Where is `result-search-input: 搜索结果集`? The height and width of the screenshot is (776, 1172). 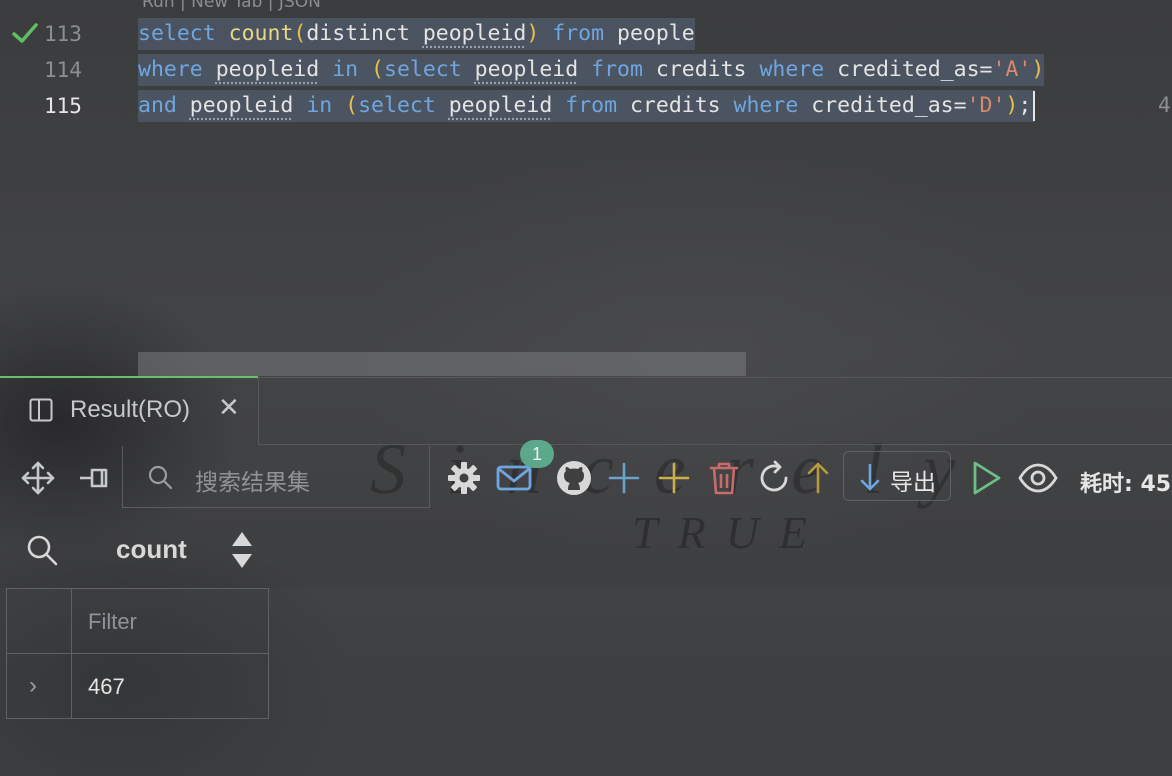
result-search-input: 搜索结果集 is located at coordinates (276, 477).